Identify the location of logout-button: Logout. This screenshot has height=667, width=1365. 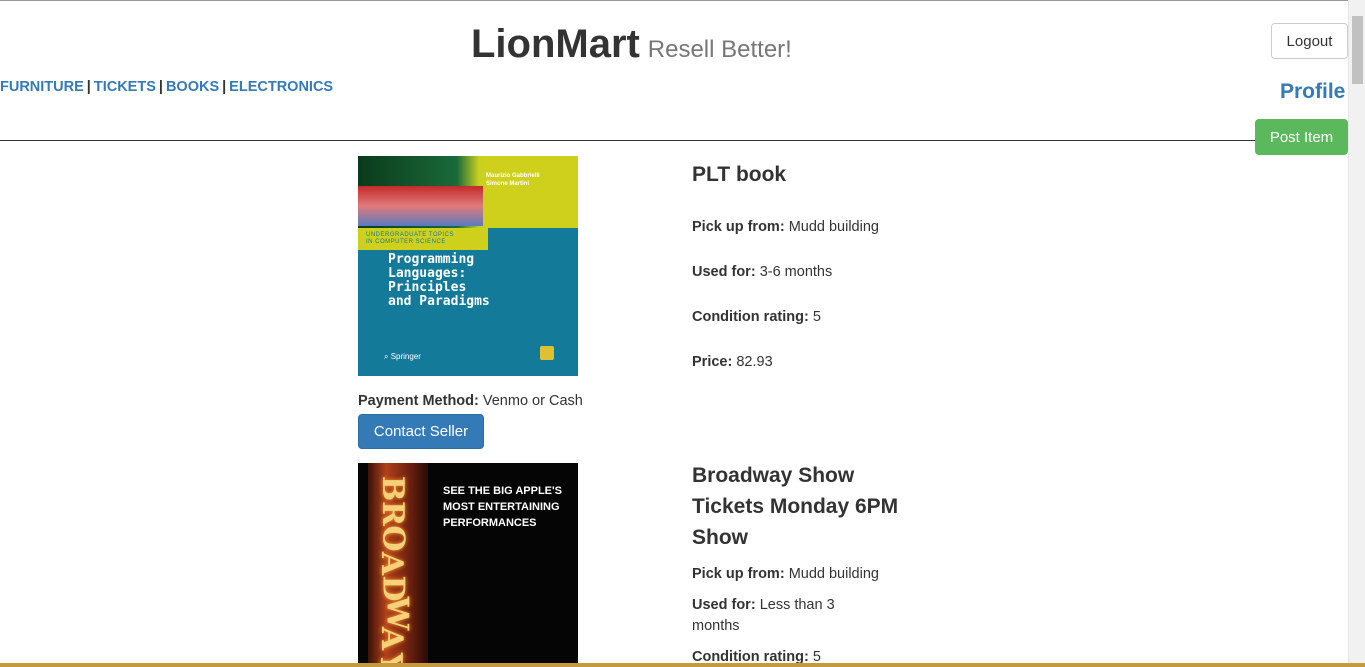
(1309, 41).